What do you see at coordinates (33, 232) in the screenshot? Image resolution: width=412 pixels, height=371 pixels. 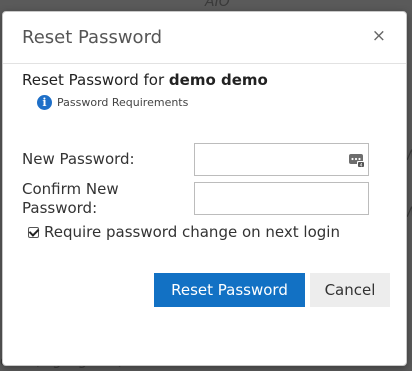 I see `require-change-checkbox` at bounding box center [33, 232].